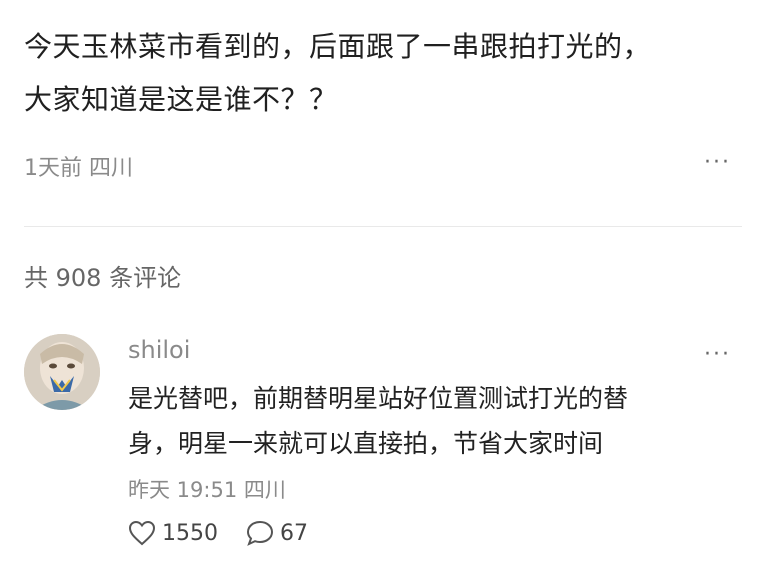  What do you see at coordinates (338, 46) in the screenshot?
I see `post-line-1: 今天玉林菜市看到的，后面跟了一串跟拍打光的，` at bounding box center [338, 46].